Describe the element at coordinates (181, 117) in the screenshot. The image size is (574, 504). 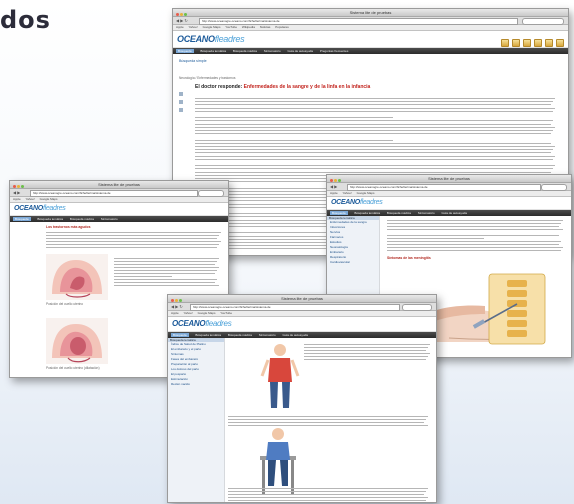
I see `side-tools` at that location.